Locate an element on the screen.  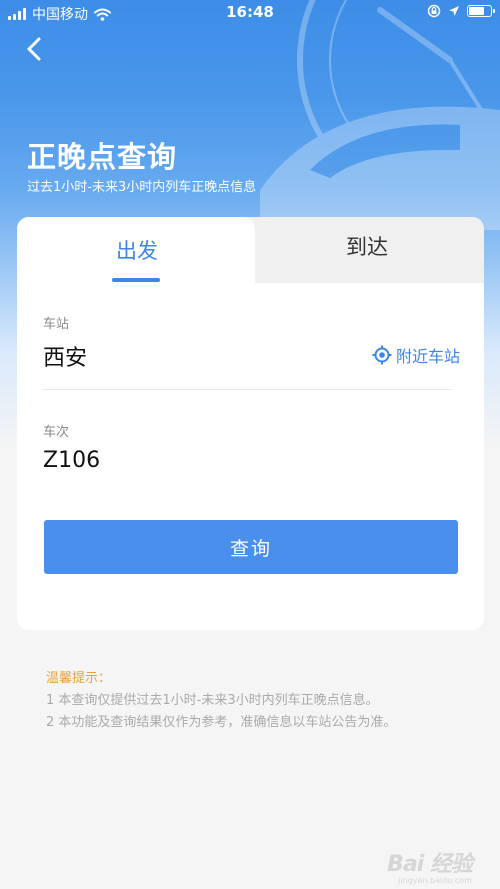
tab-bar: 到达 出发 is located at coordinates (250, 252).